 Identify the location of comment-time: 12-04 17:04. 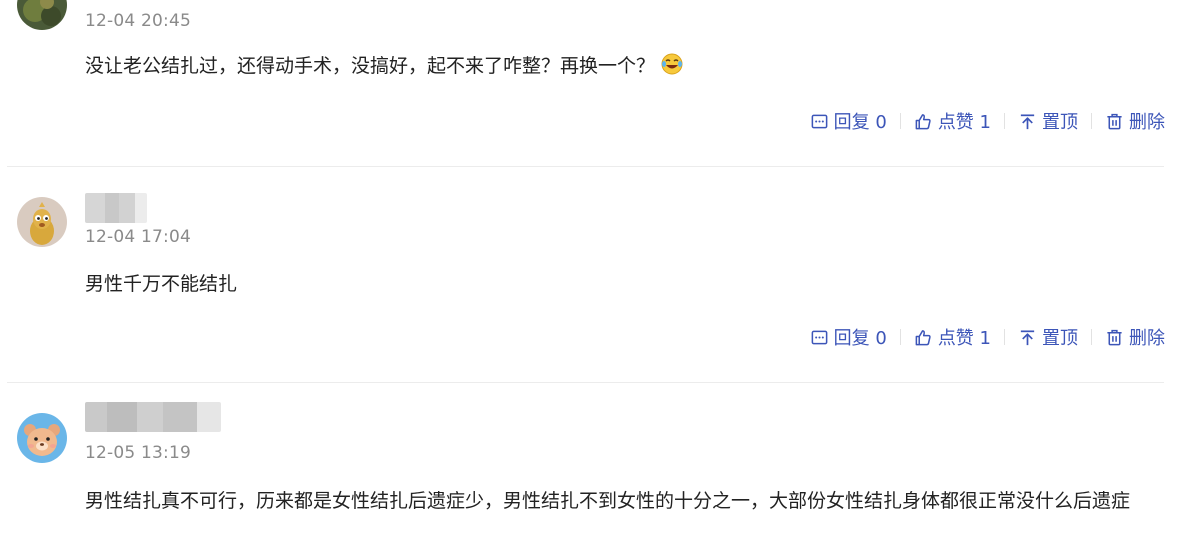
(138, 237).